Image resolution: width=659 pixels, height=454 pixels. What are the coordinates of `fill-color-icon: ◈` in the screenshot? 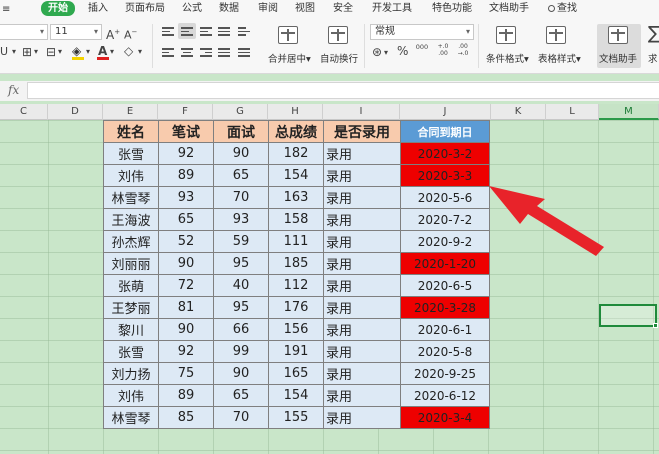 It's located at (76, 51).